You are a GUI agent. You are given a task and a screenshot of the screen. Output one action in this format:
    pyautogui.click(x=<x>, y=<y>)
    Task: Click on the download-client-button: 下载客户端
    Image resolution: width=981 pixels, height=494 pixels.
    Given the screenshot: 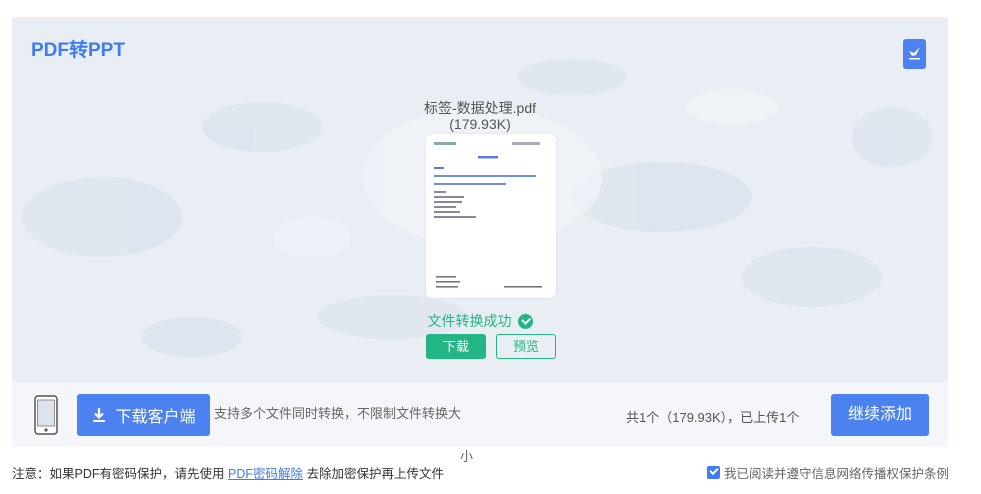 What is the action you would take?
    pyautogui.click(x=143, y=415)
    